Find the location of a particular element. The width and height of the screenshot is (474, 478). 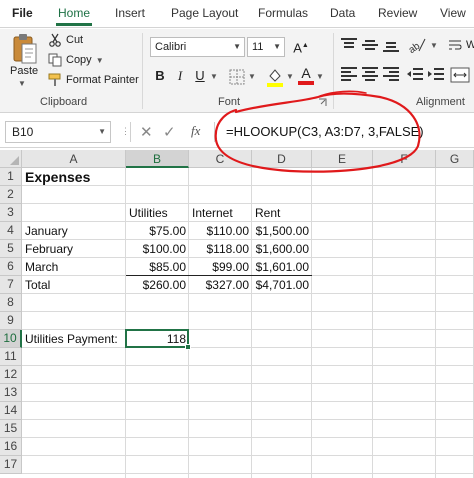

italic-button: I is located at coordinates (180, 76).